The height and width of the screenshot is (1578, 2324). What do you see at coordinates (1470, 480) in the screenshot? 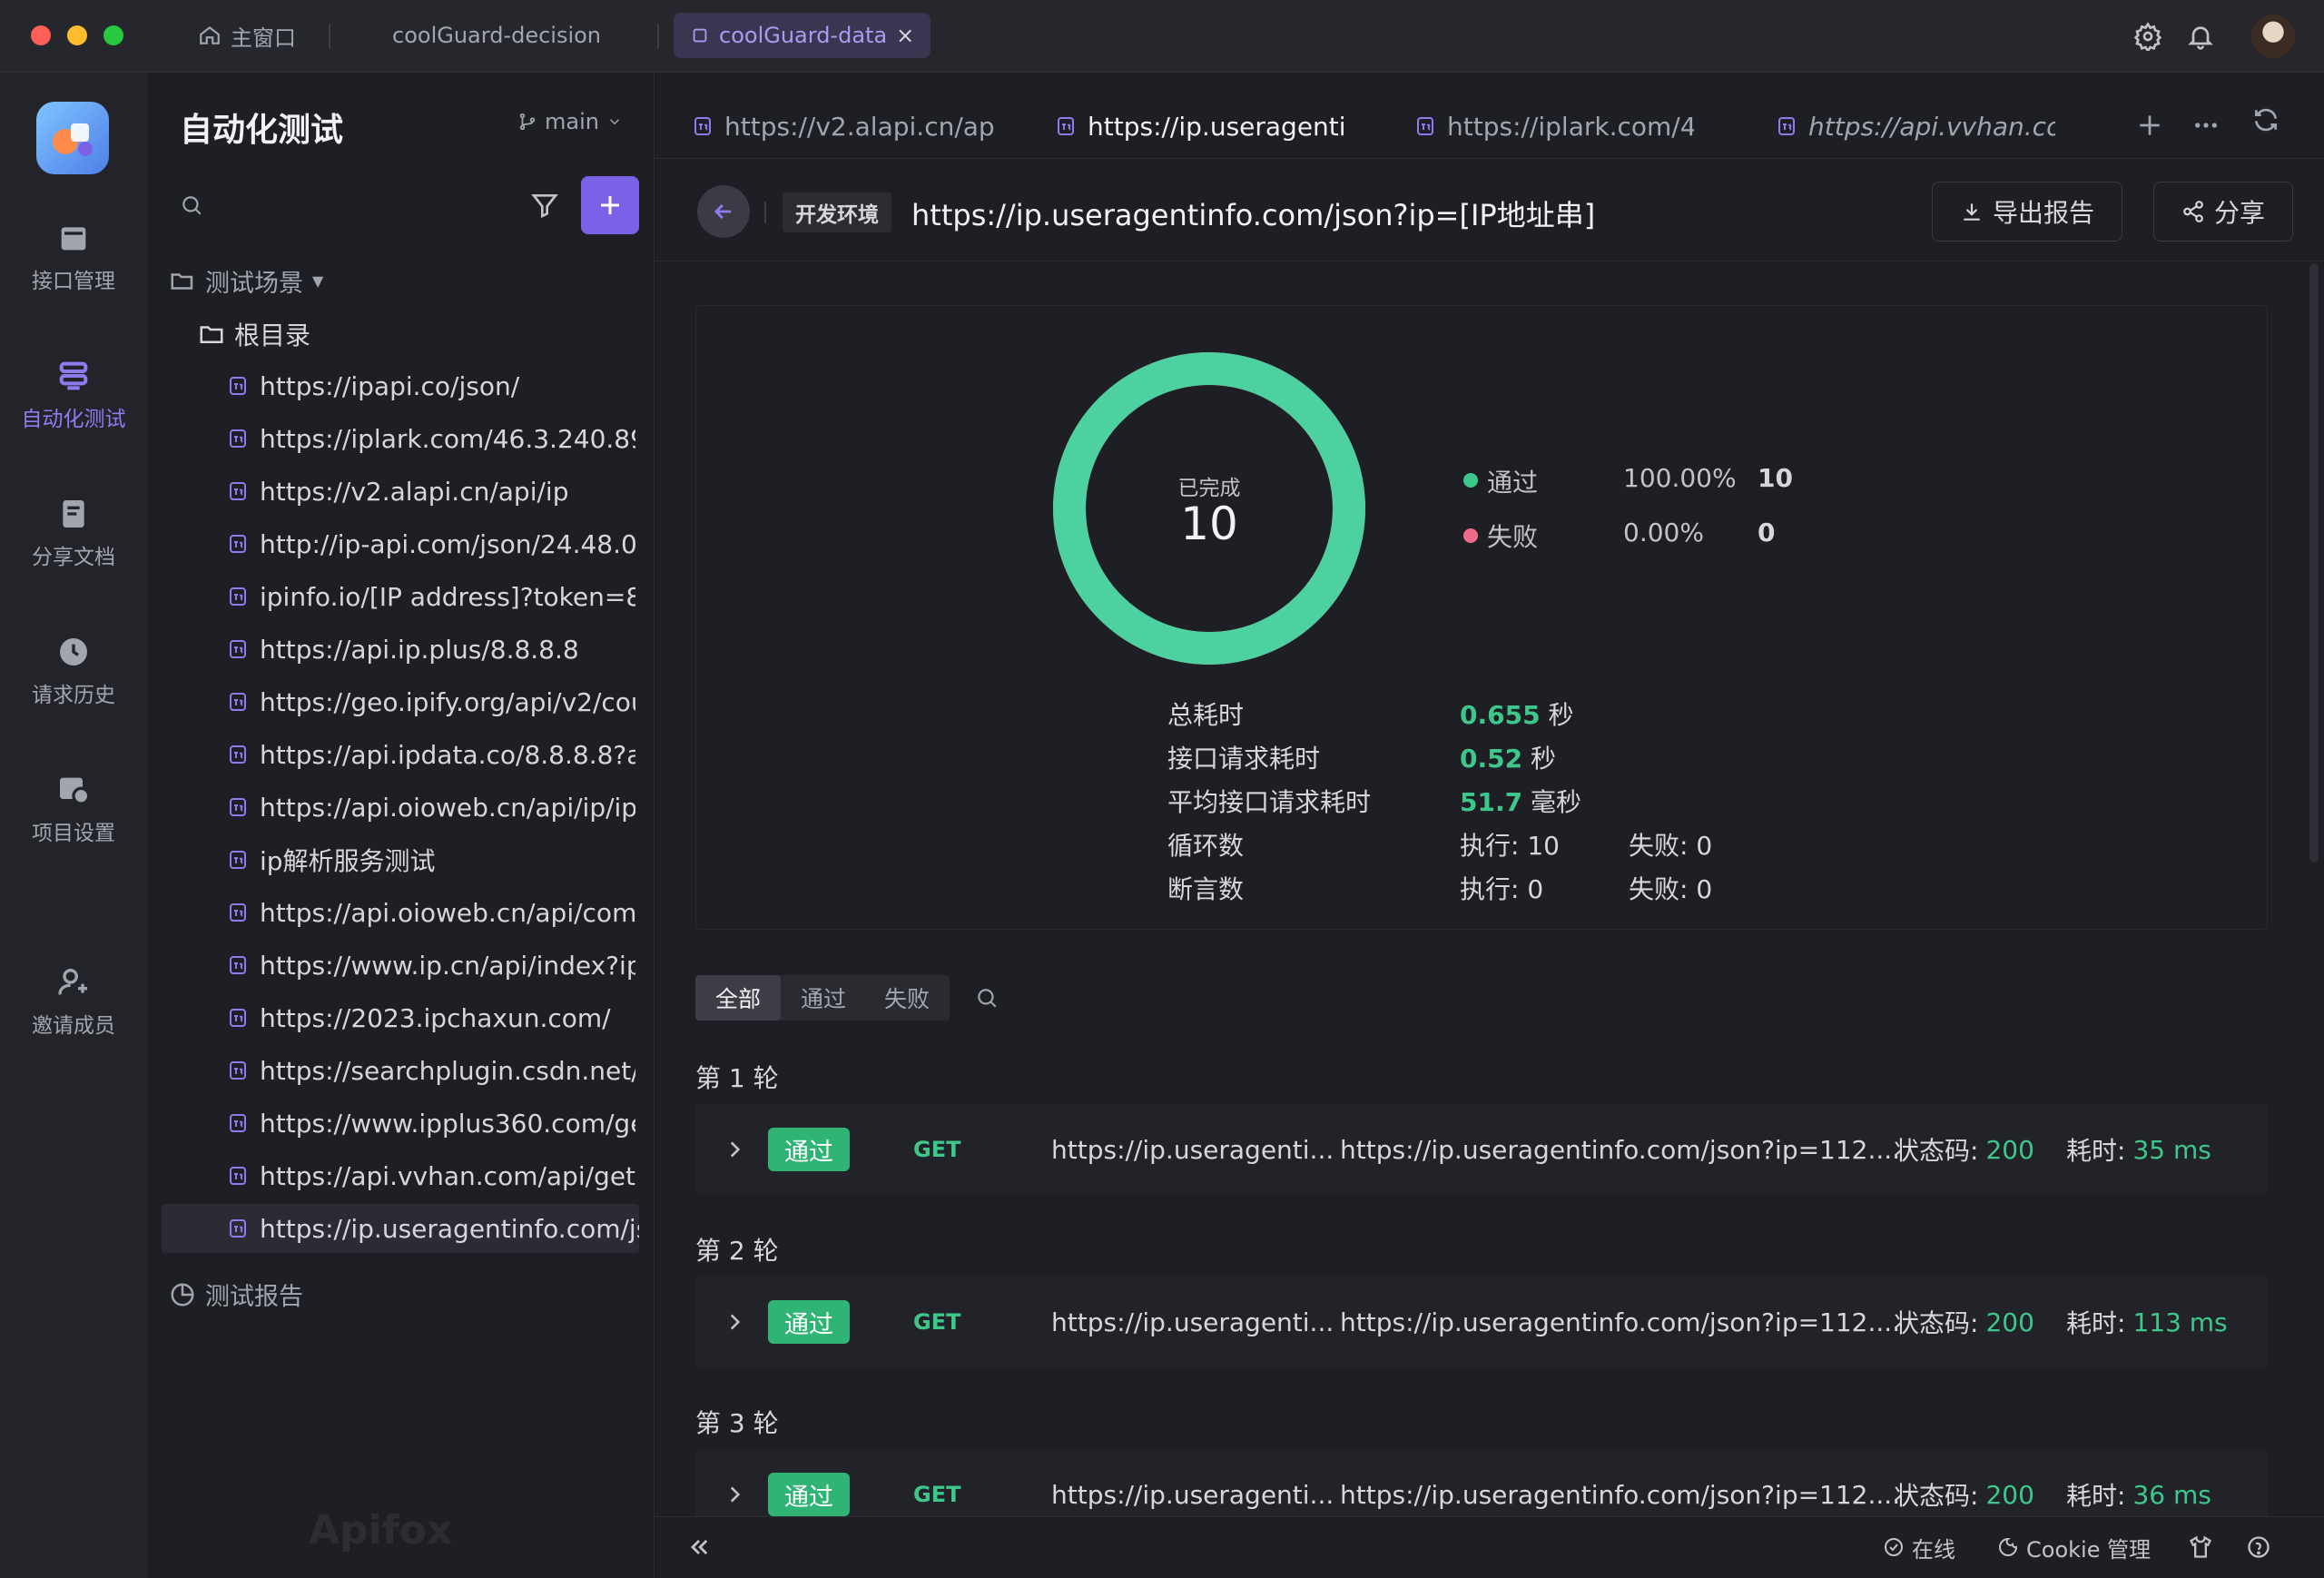
I see `pass-legend-dot` at bounding box center [1470, 480].